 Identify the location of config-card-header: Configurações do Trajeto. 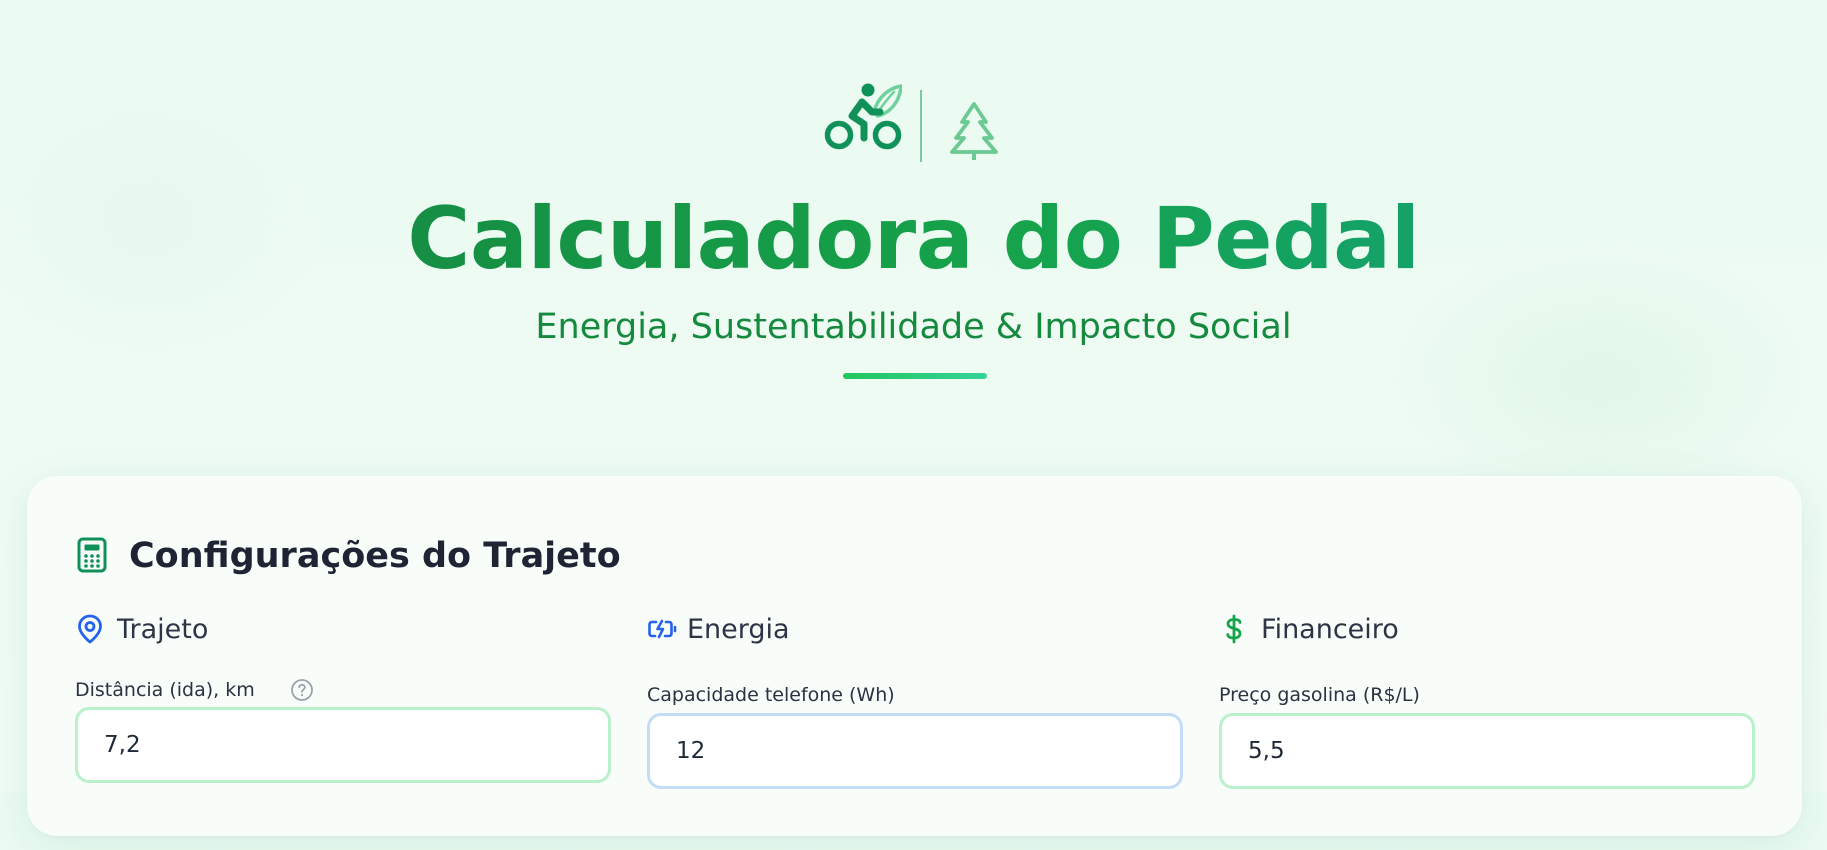
(427, 557).